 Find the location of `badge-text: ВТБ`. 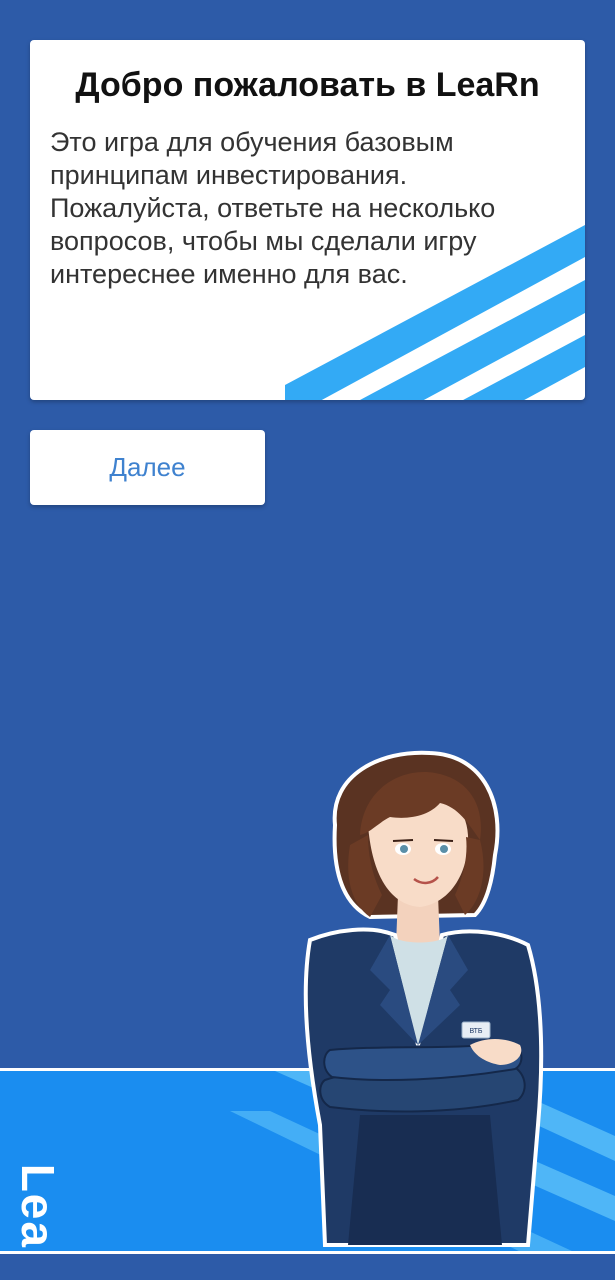

badge-text: ВТБ is located at coordinates (475, 1031).